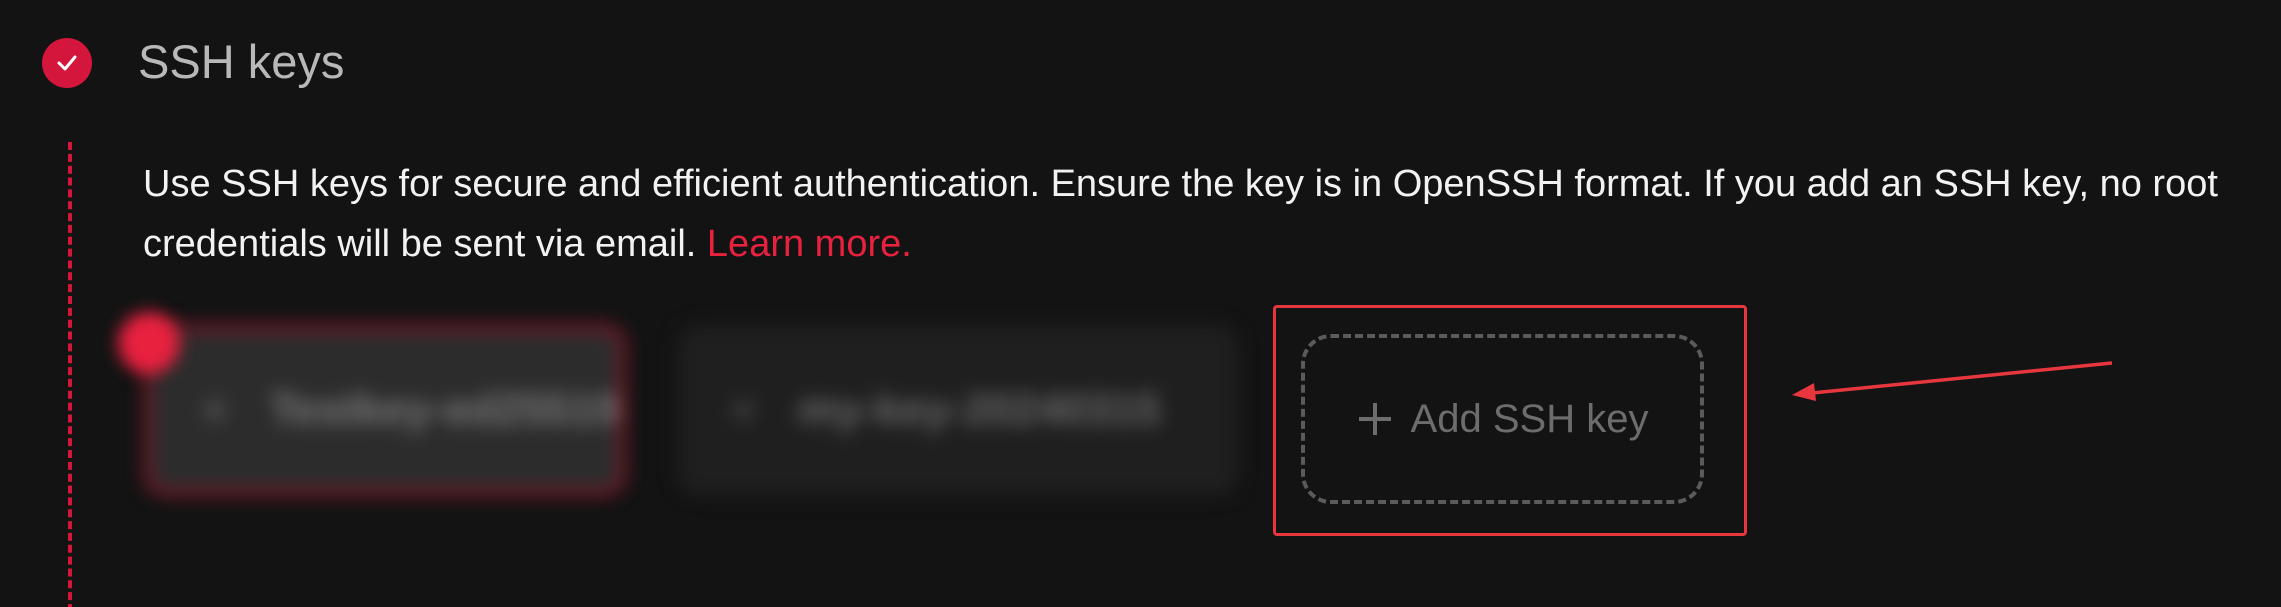 This screenshot has height=607, width=2281. What do you see at coordinates (444, 409) in the screenshot?
I see `ssh-key-label: Testkey-ed25519` at bounding box center [444, 409].